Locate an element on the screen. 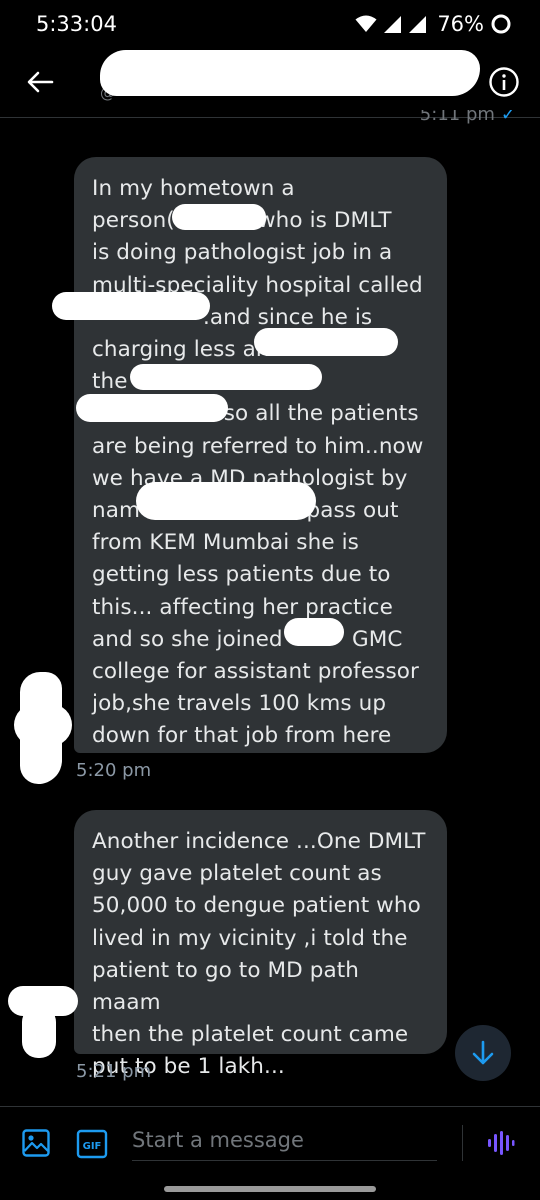 Image resolution: width=540 pixels, height=1200 pixels. message-line: Another incidence ...One DMLT is located at coordinates (259, 841).